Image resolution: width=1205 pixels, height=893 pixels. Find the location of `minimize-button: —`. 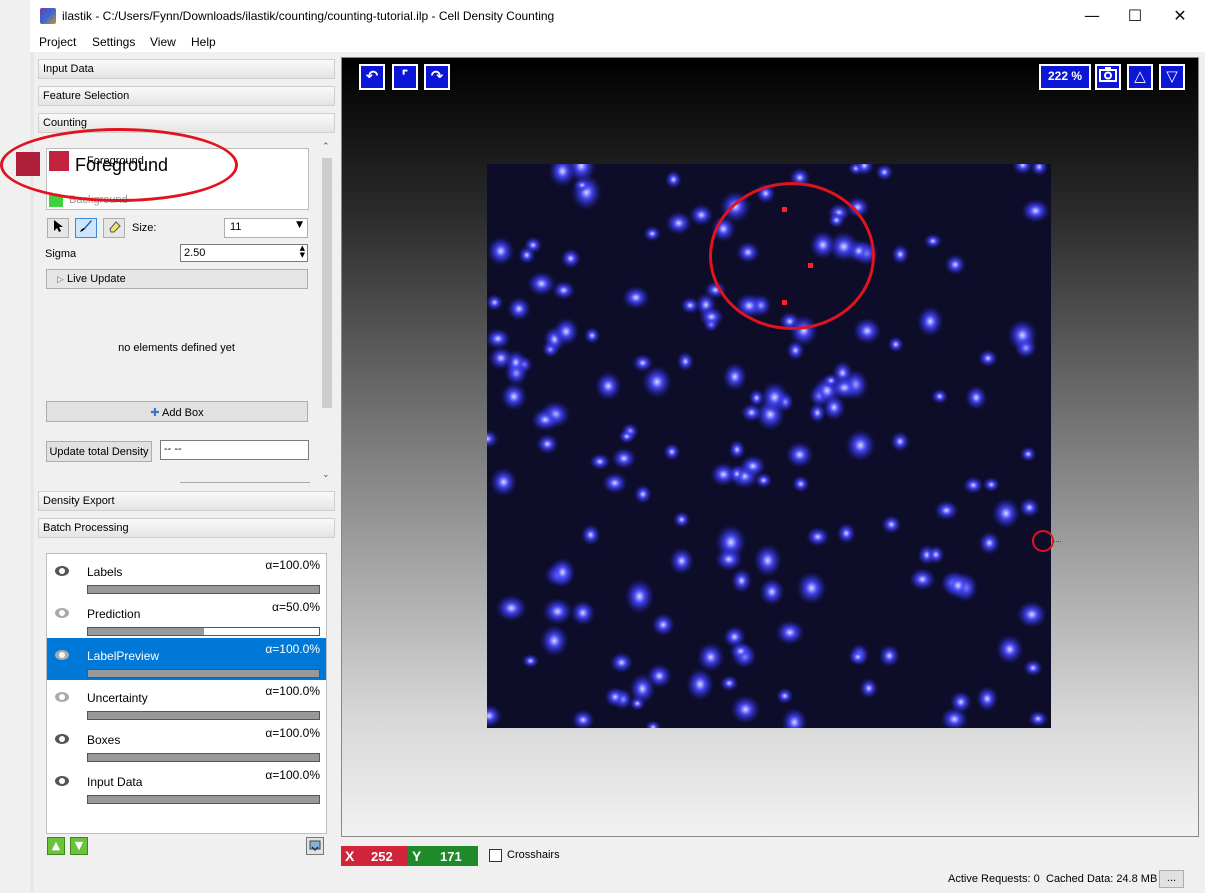

minimize-button: — is located at coordinates (1092, 16).